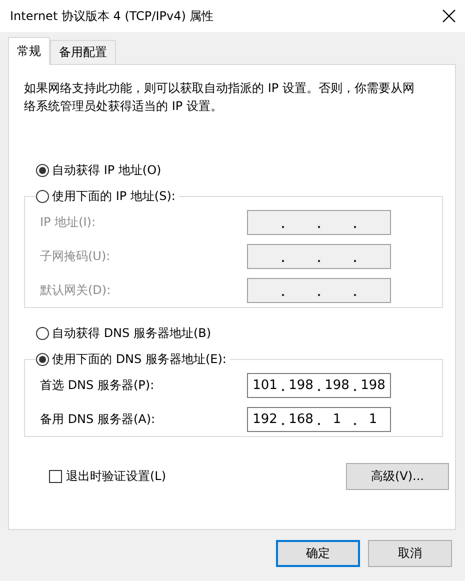 The image size is (465, 581). I want to click on field-label: 备用 DNS 服务器(A):, so click(98, 419).